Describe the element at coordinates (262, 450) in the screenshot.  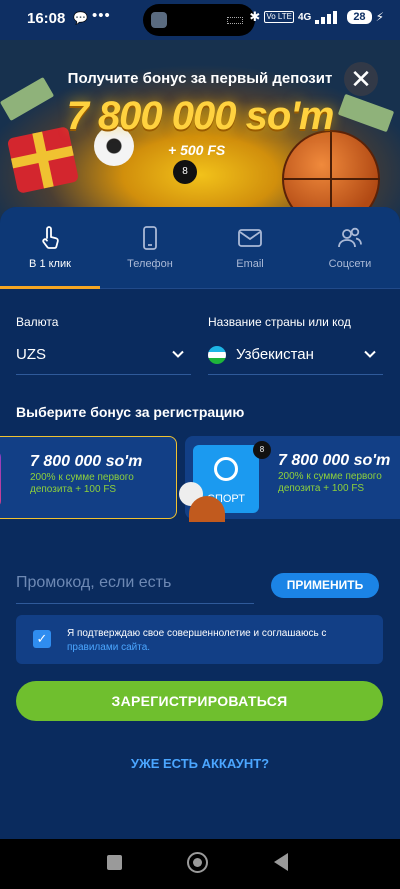
I see `billiard-ball-icon: 8` at that location.